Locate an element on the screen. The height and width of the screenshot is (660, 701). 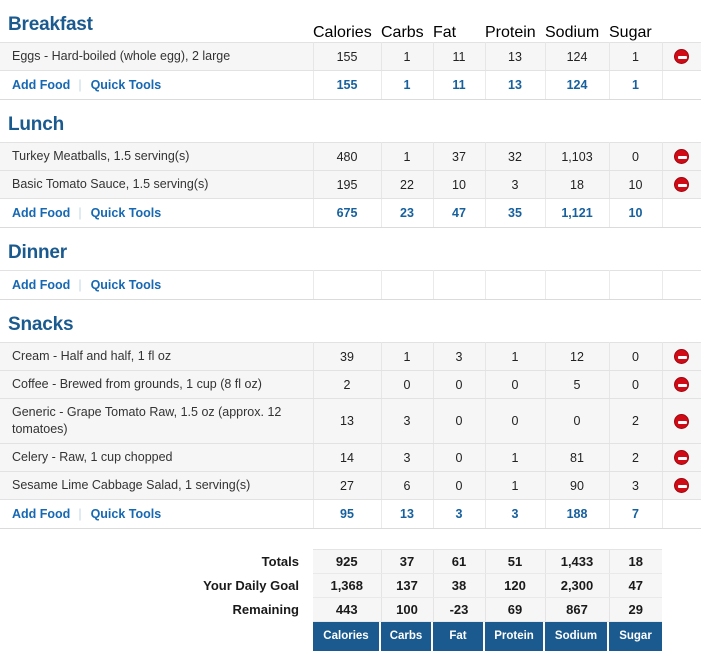
food-name: Celery - Raw, 1 cup chopped is located at coordinates (157, 457).